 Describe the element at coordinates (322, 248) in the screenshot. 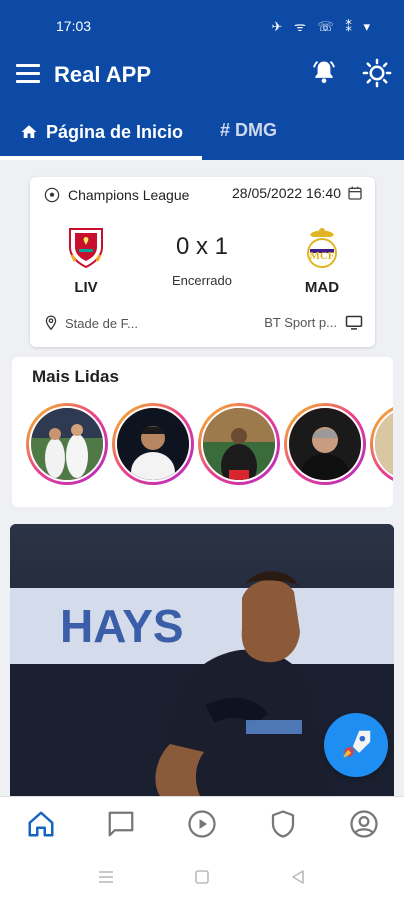

I see `real-madrid-crest-icon: MCF` at that location.